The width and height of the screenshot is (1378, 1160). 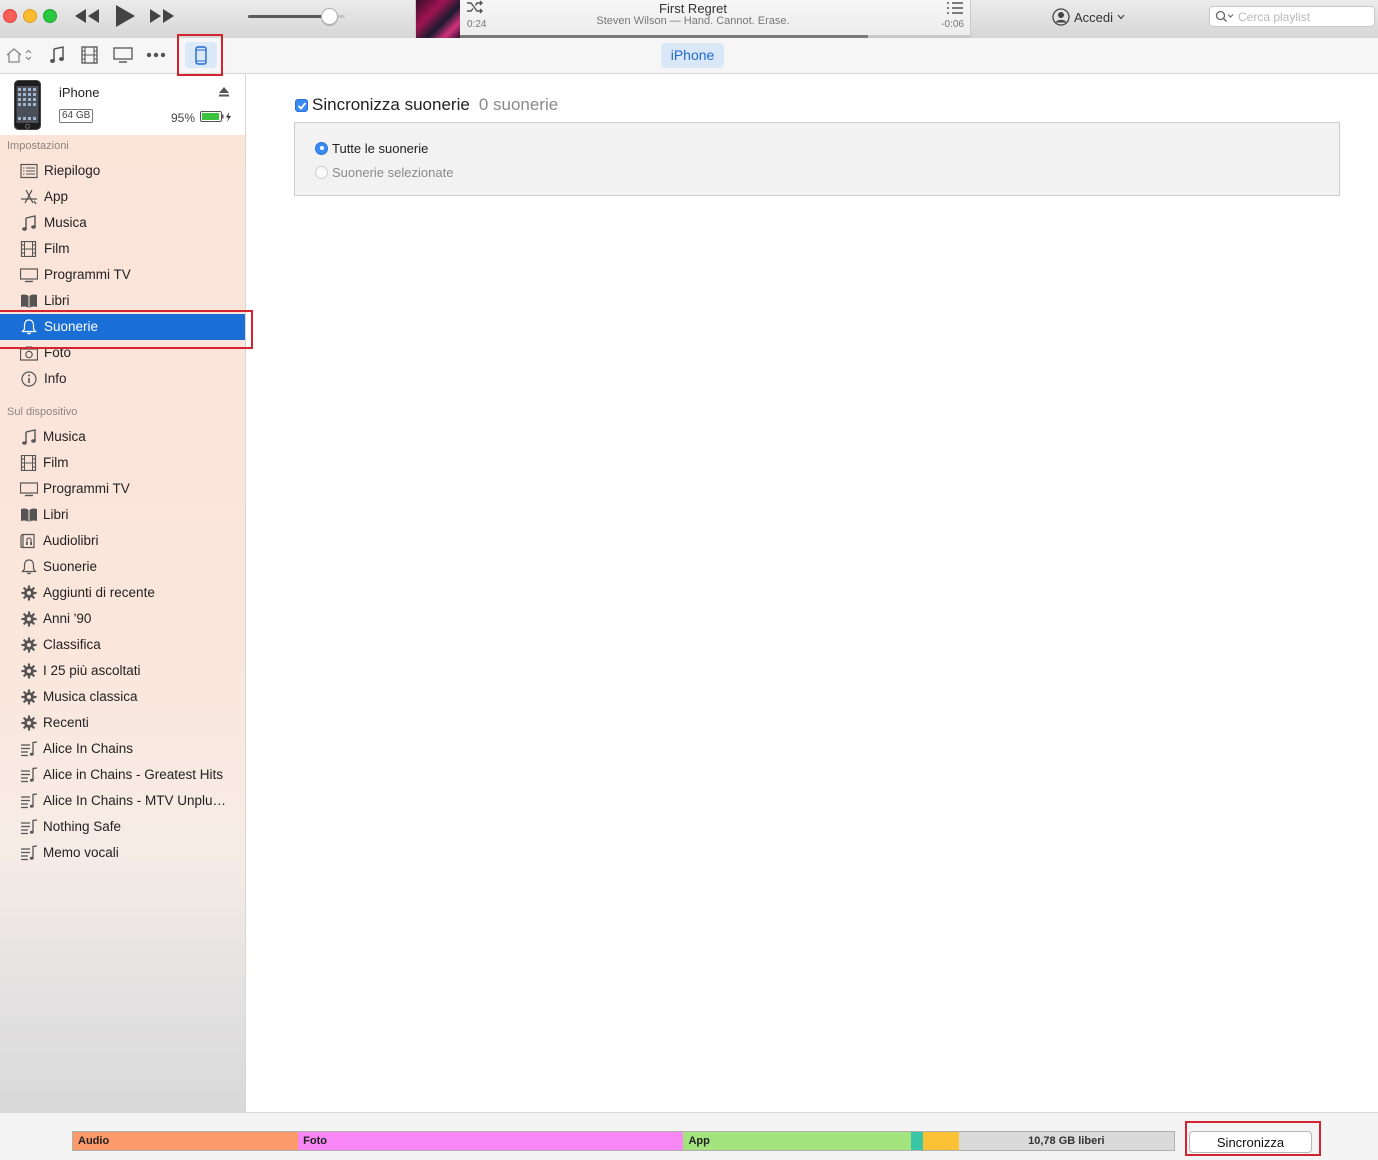 I want to click on play-icon, so click(x=125, y=16).